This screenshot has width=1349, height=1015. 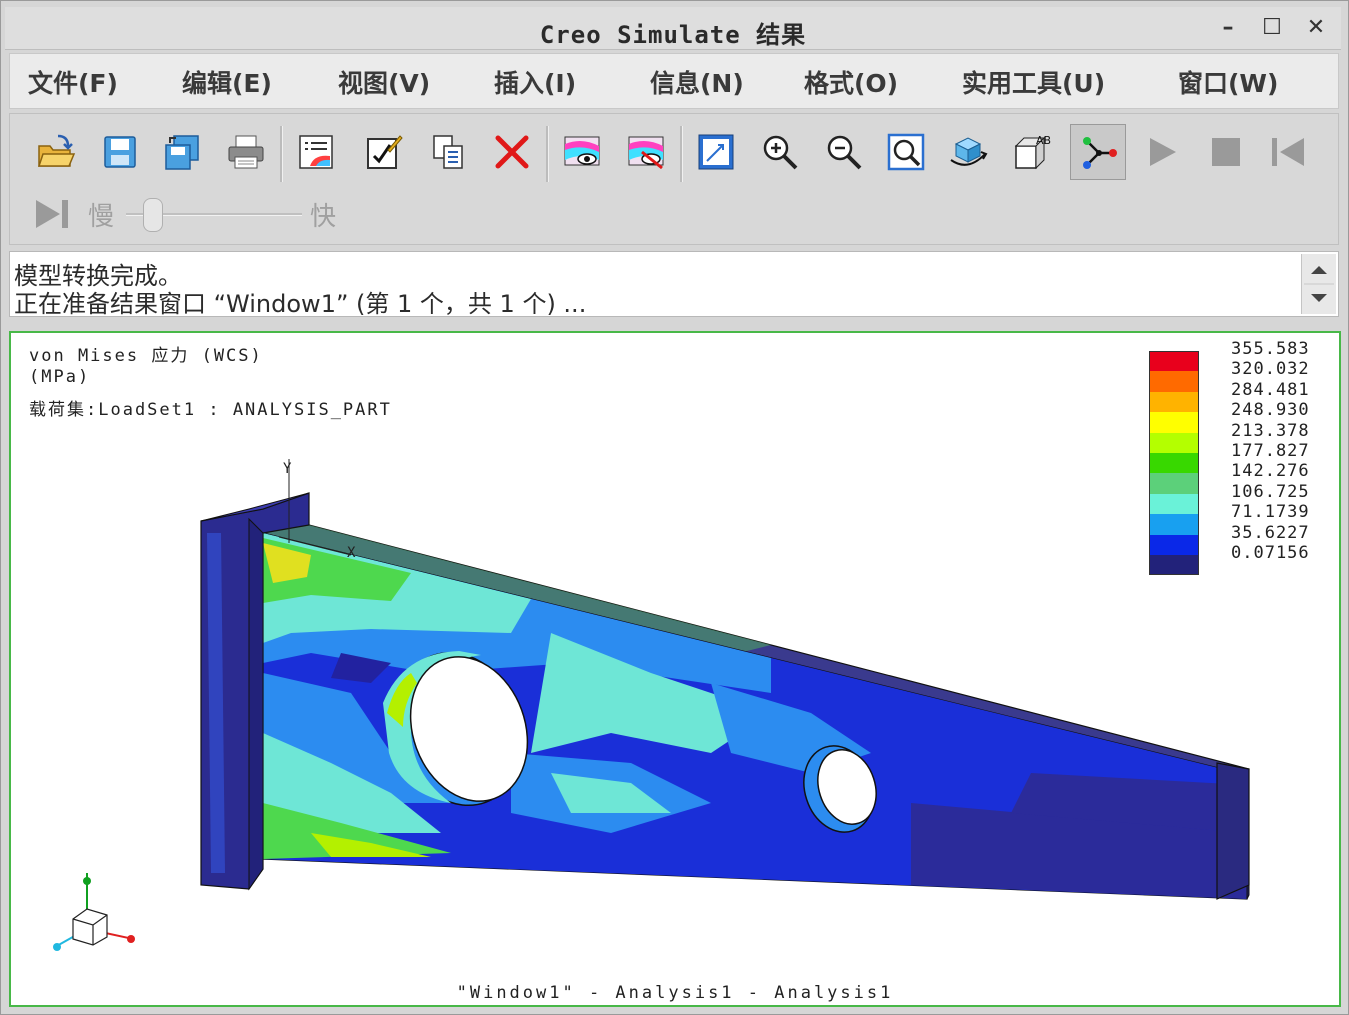 What do you see at coordinates (448, 152) in the screenshot?
I see `copy-icon` at bounding box center [448, 152].